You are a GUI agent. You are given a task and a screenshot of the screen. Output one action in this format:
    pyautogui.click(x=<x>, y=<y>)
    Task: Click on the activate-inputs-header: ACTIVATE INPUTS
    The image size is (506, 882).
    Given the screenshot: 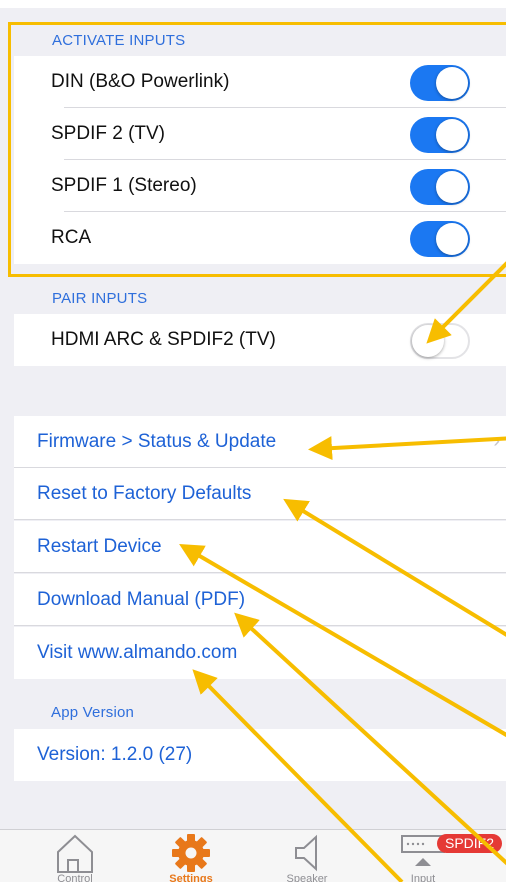 What is the action you would take?
    pyautogui.click(x=119, y=40)
    